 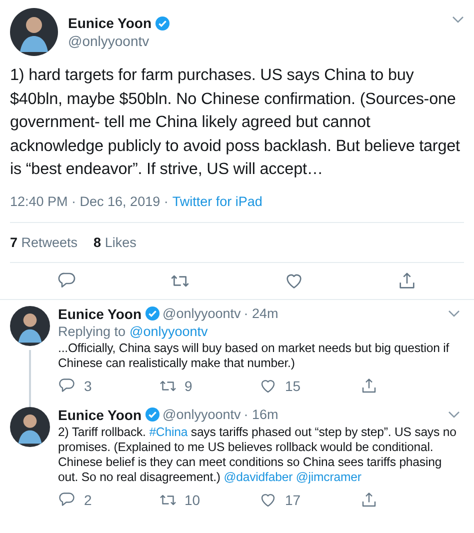 I want to click on tweet-time: · 24m, so click(x=261, y=313).